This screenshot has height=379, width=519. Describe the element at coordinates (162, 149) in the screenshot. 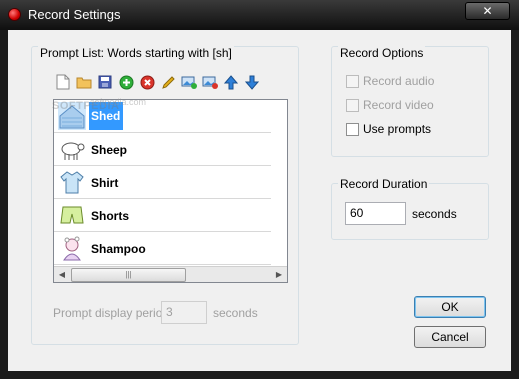

I see `list-item: Sheep` at that location.